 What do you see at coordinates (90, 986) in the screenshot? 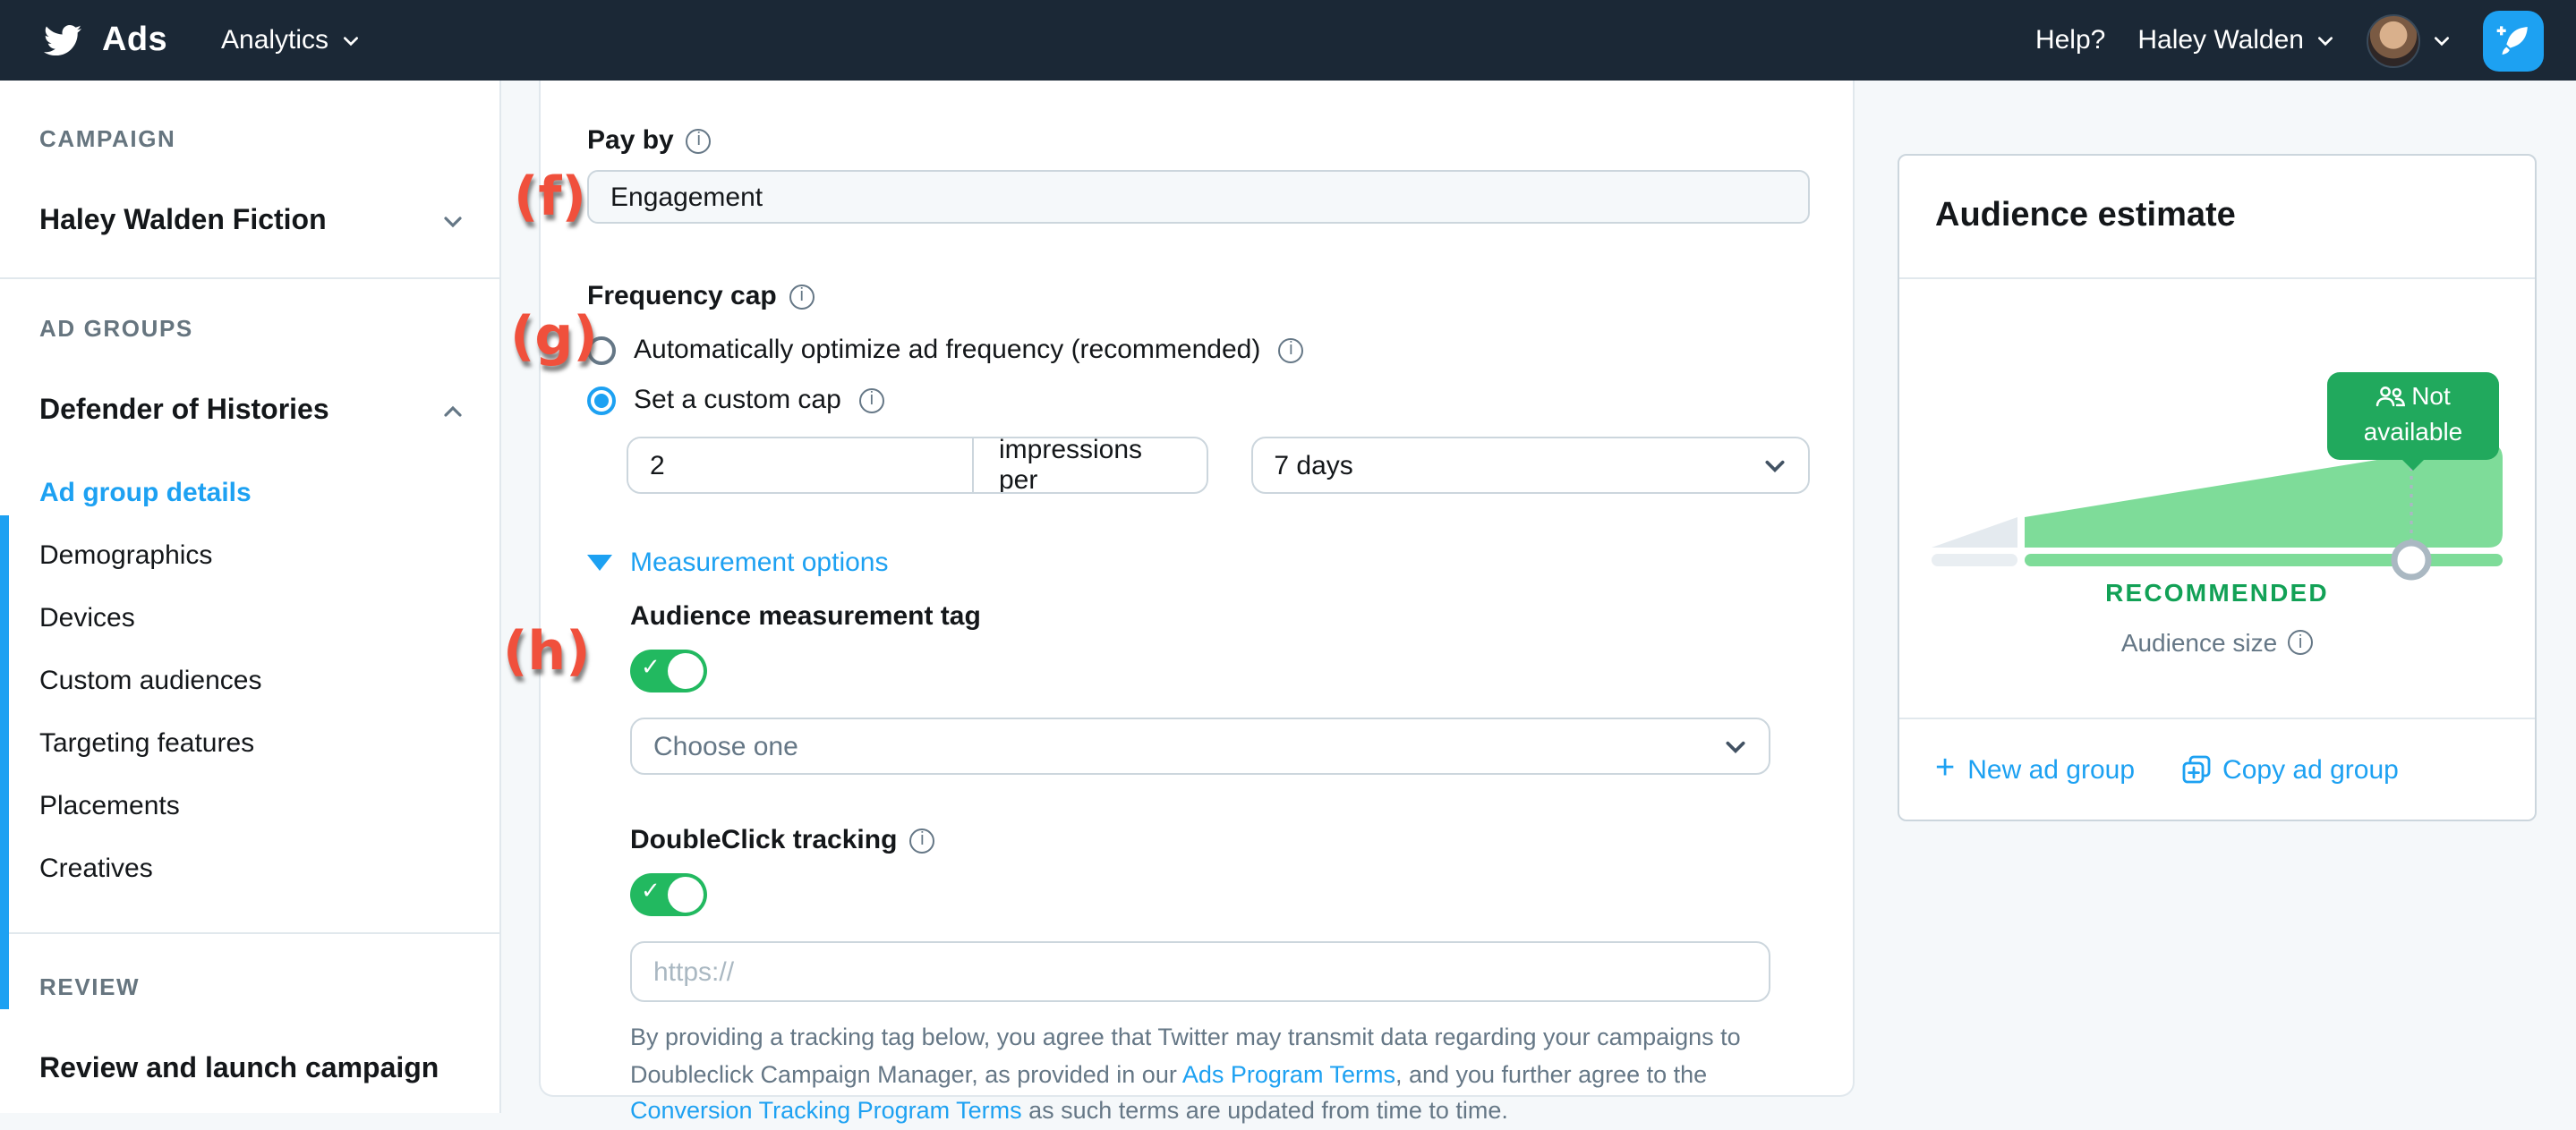
I see `review-section-header: REVIEW` at bounding box center [90, 986].